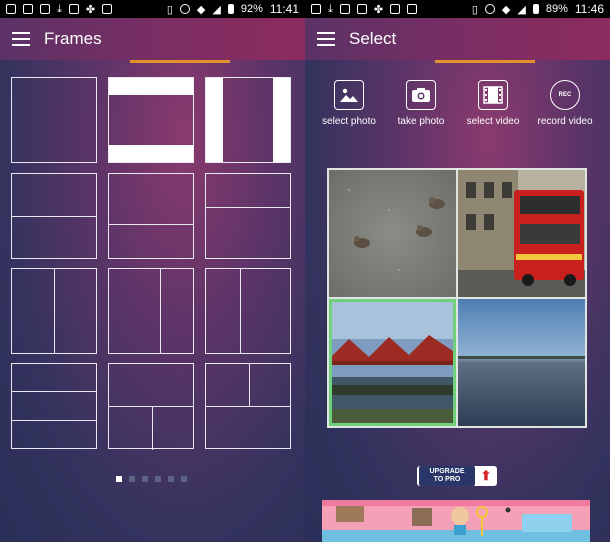 This screenshot has width=610, height=542. What do you see at coordinates (73, 38) in the screenshot?
I see `page-title: Frames` at bounding box center [73, 38].